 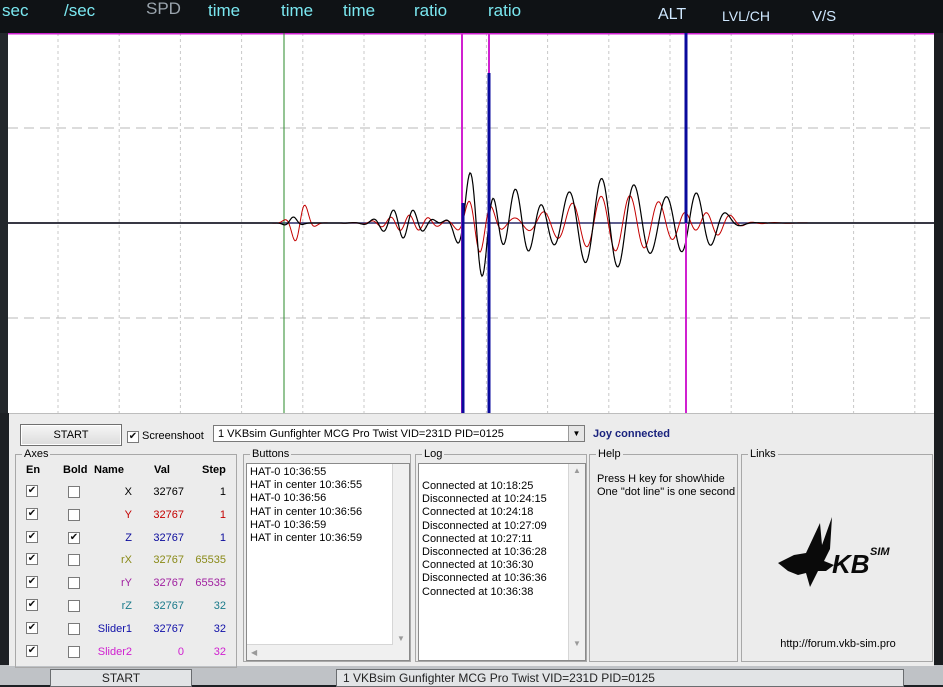 What do you see at coordinates (763, 454) in the screenshot?
I see `links-group-title: Links` at bounding box center [763, 454].